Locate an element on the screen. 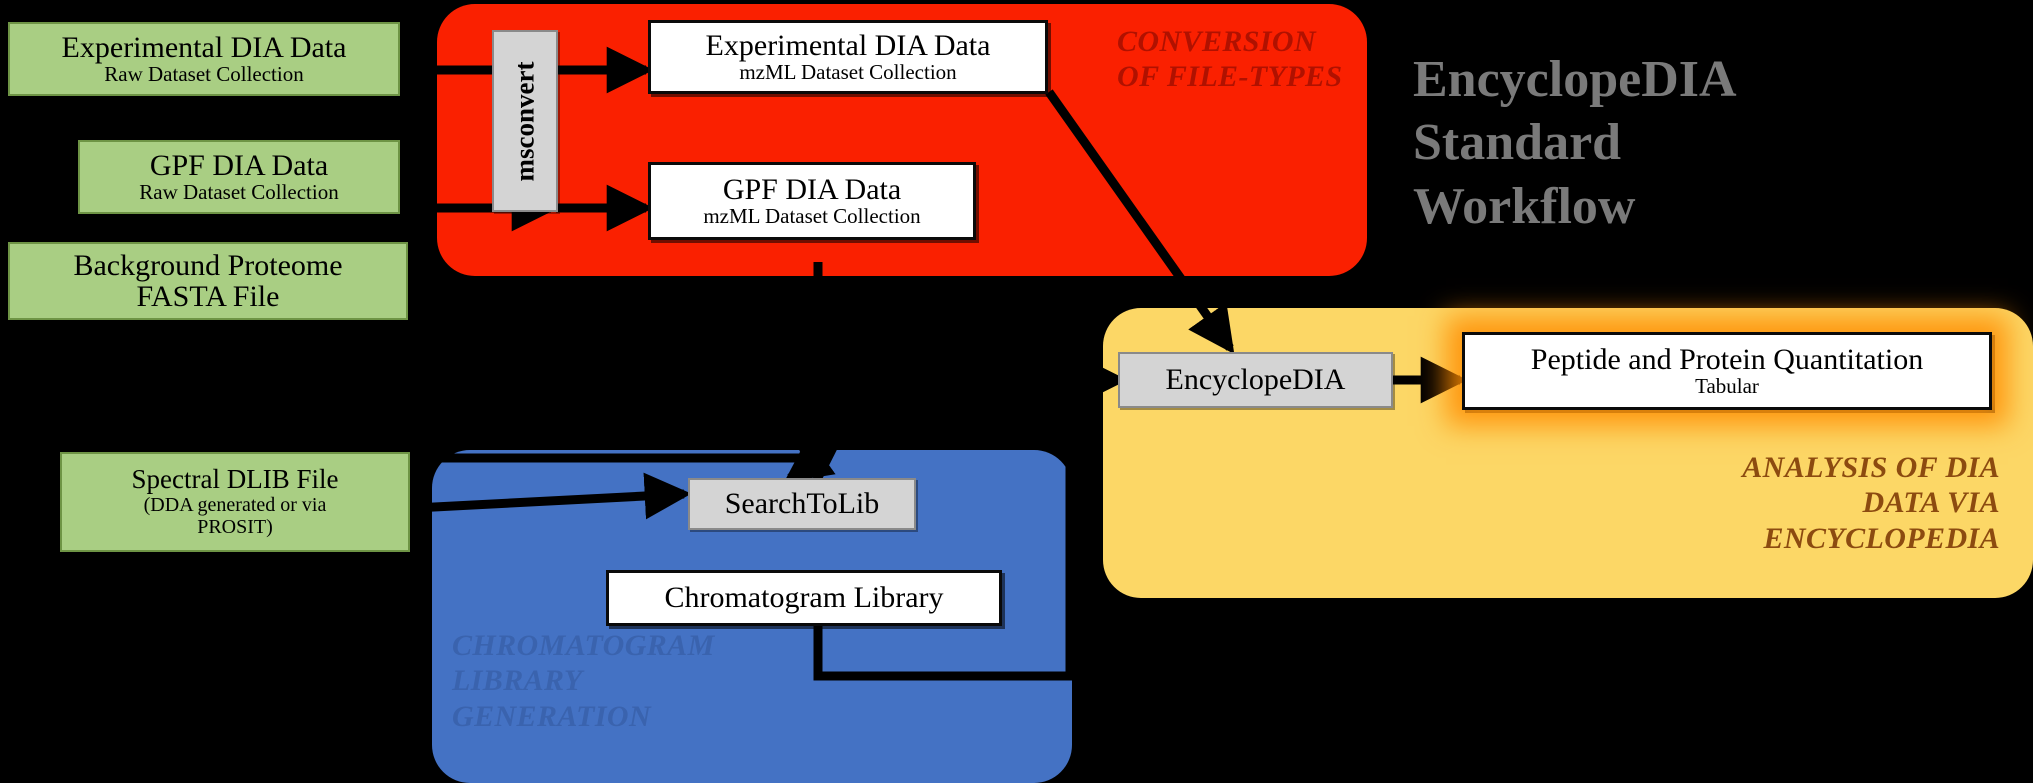 Image resolution: width=2033 pixels, height=783 pixels. page-title-line-3: Workflow is located at coordinates (1524, 206).